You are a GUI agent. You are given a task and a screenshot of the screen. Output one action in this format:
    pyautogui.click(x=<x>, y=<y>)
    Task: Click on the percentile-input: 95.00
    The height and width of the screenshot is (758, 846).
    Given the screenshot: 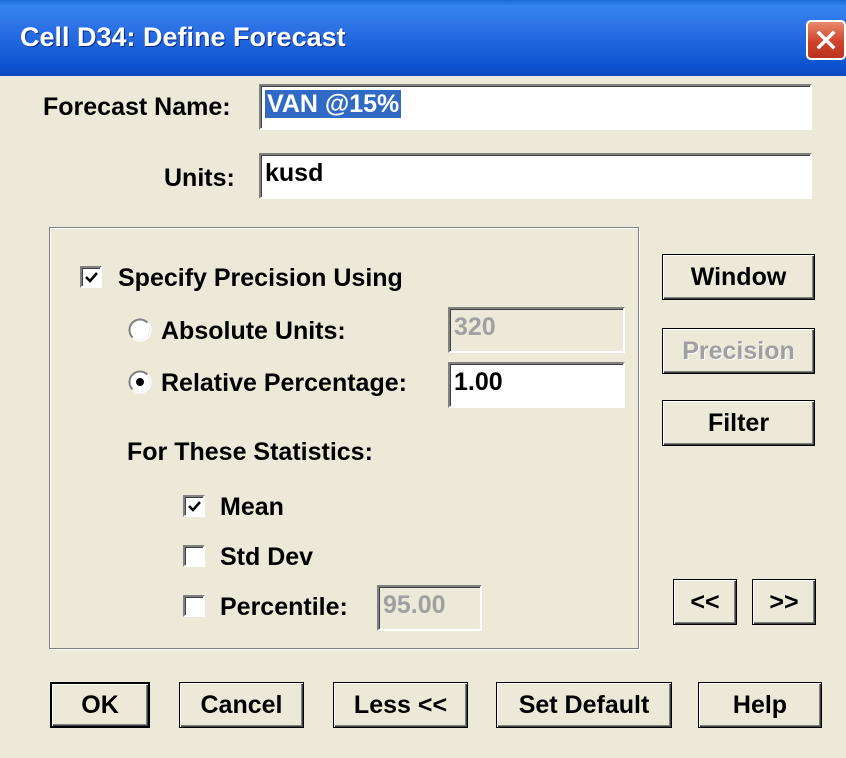 What is the action you would take?
    pyautogui.click(x=429, y=608)
    